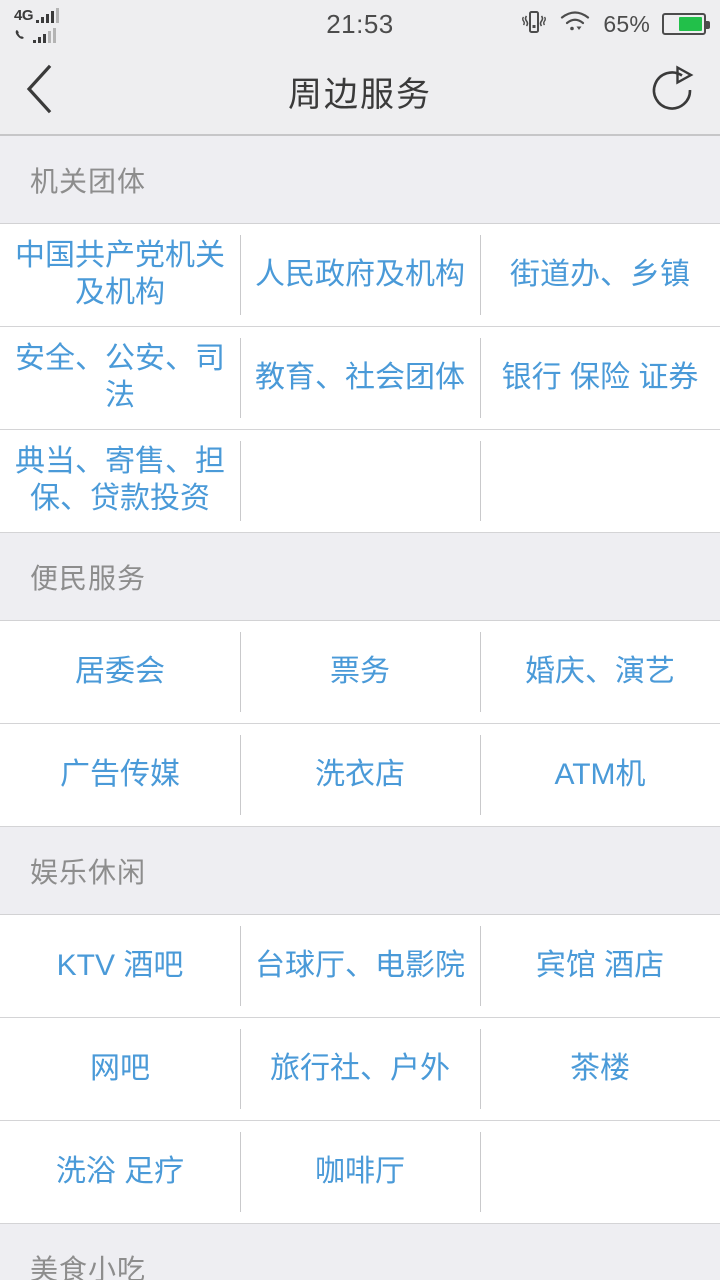 The width and height of the screenshot is (720, 1280). I want to click on category-row: KTV 酒吧 台球厅、电影院 宾馆 酒店, so click(360, 966).